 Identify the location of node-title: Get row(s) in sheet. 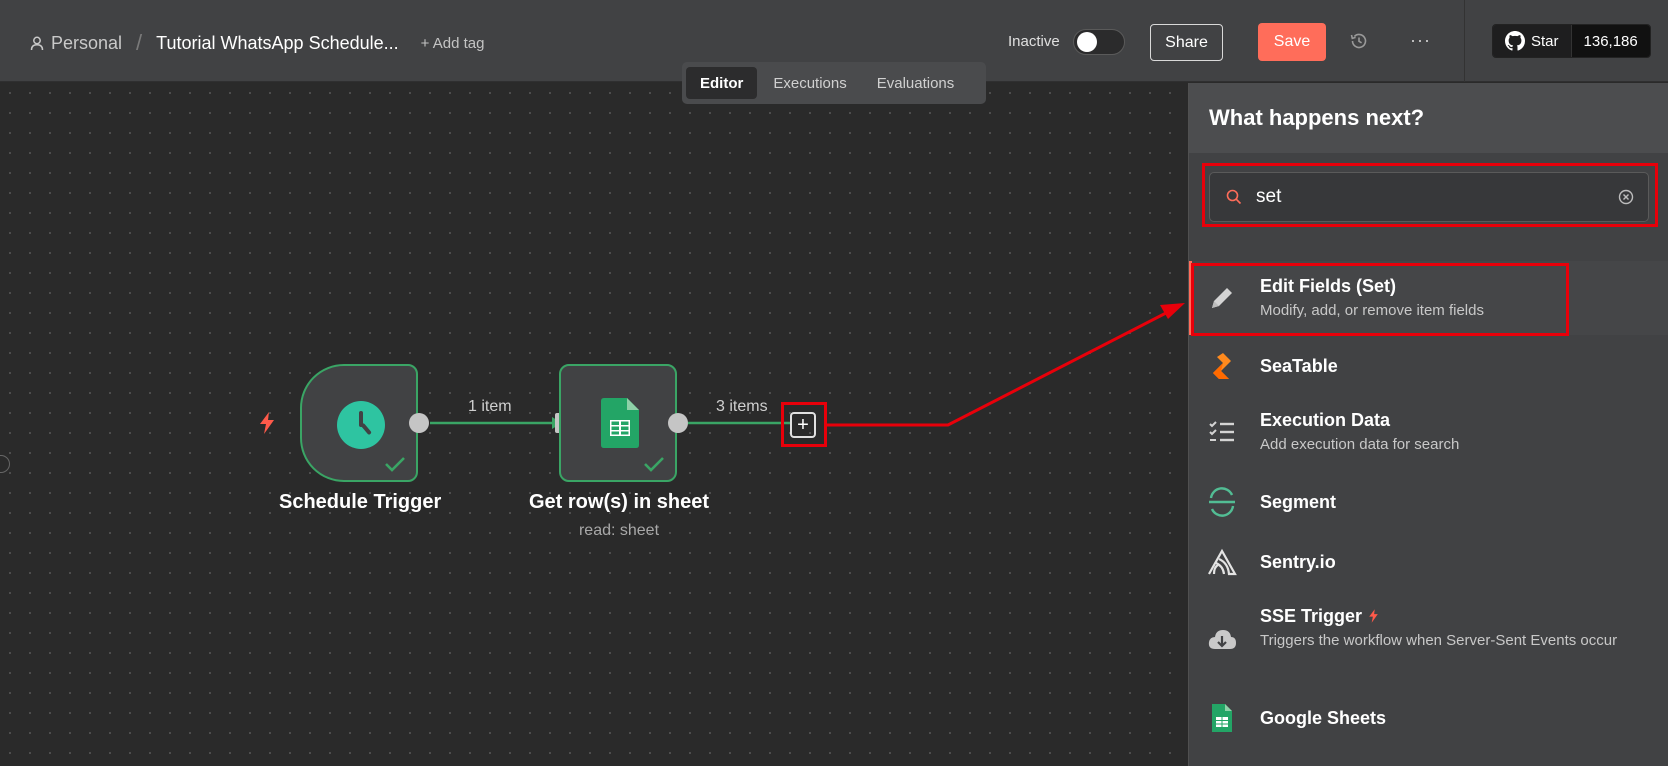
(619, 502).